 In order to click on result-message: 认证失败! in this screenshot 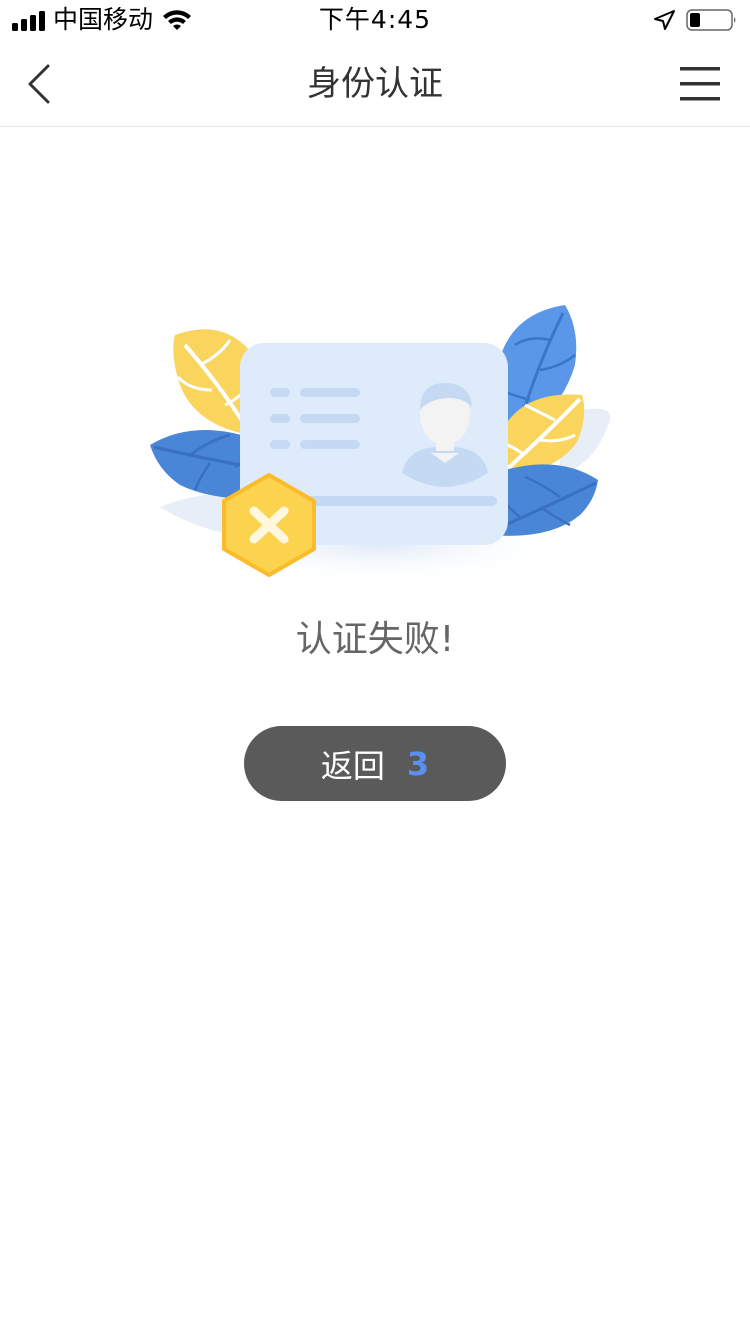, I will do `click(375, 639)`.